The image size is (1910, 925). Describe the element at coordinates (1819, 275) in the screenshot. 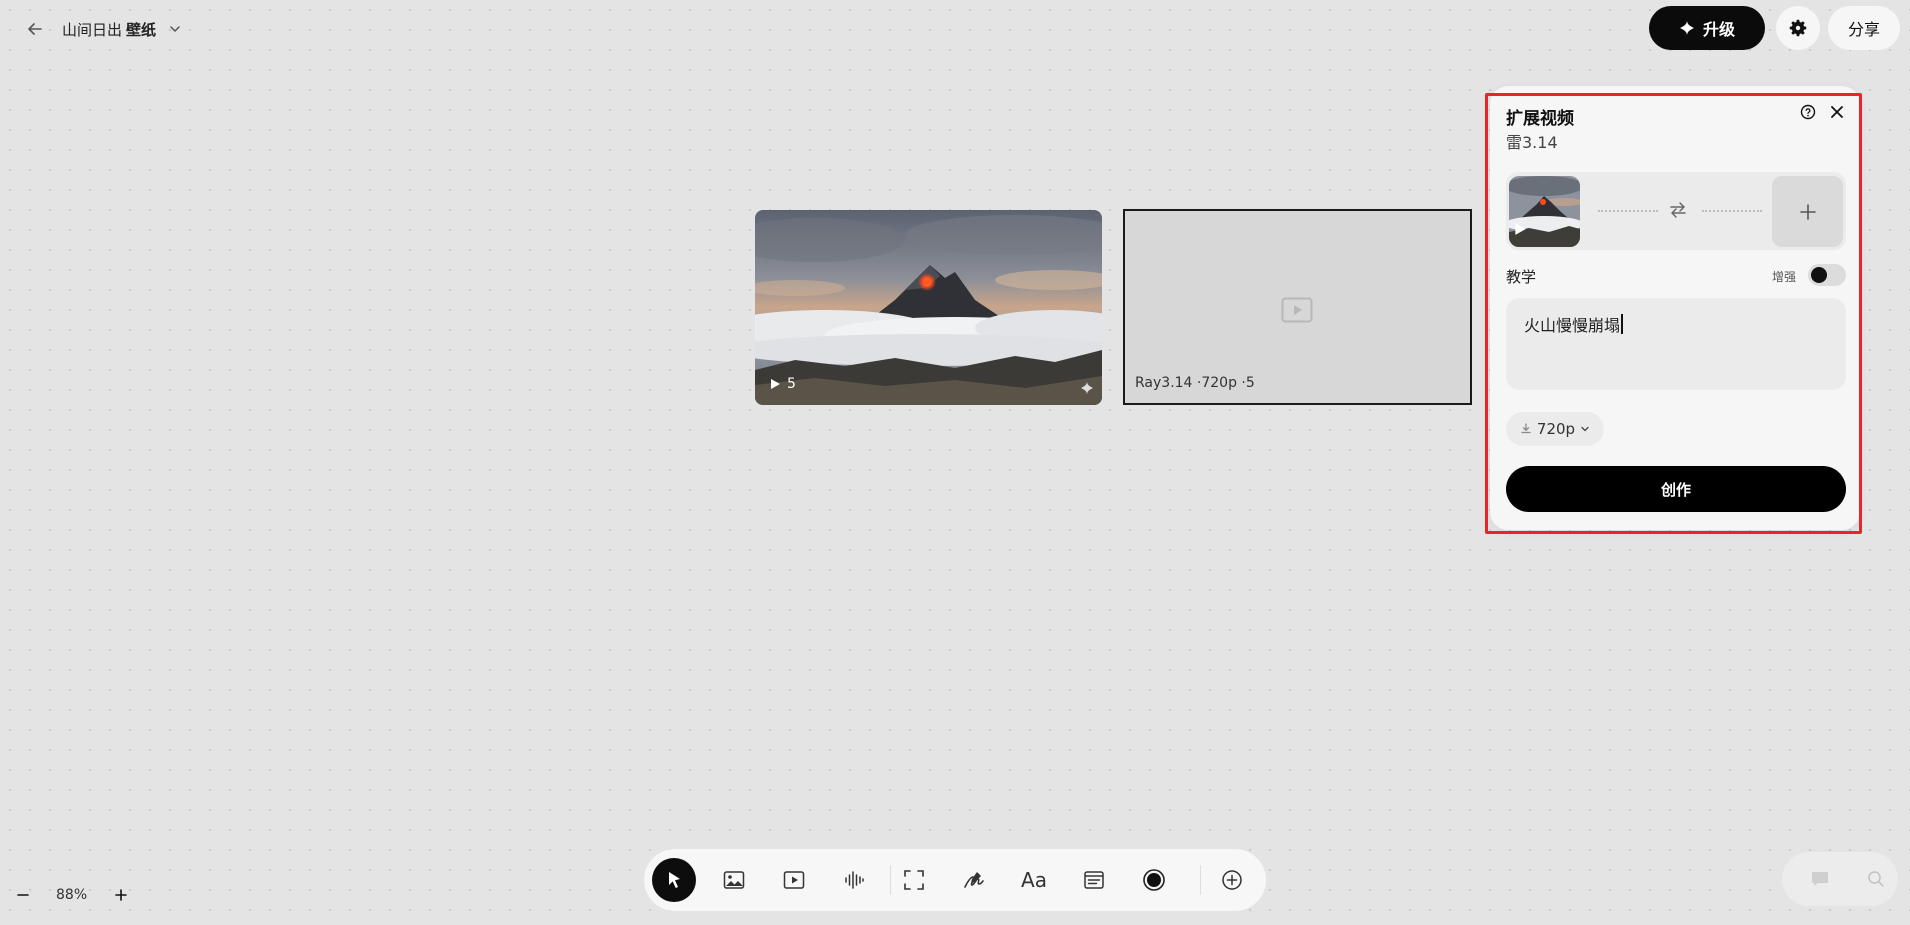

I see `toggle-knob` at that location.